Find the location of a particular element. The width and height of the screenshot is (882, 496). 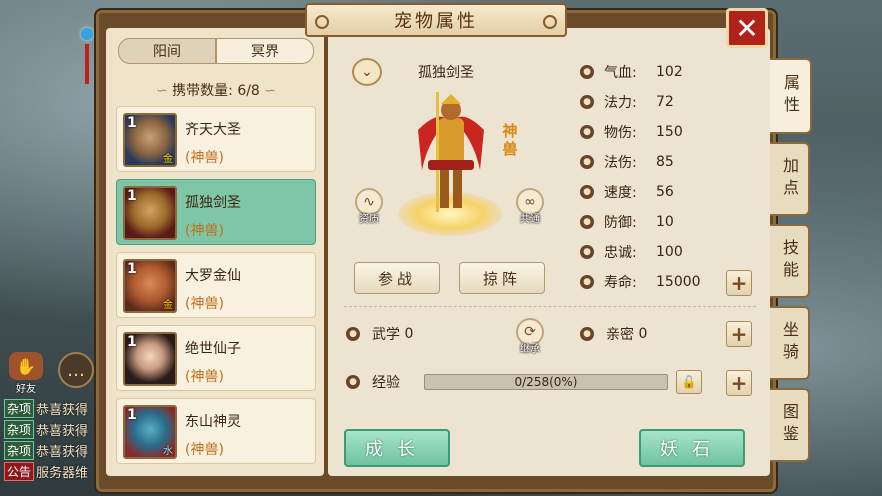

grow-button: 成长 is located at coordinates (397, 448).